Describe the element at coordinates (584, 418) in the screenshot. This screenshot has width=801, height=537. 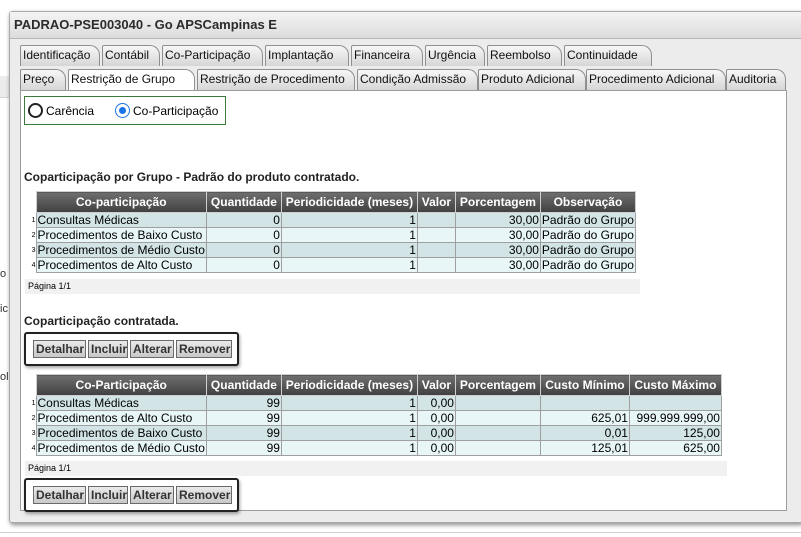
I see `cell-custo-minimo: 625,01` at that location.